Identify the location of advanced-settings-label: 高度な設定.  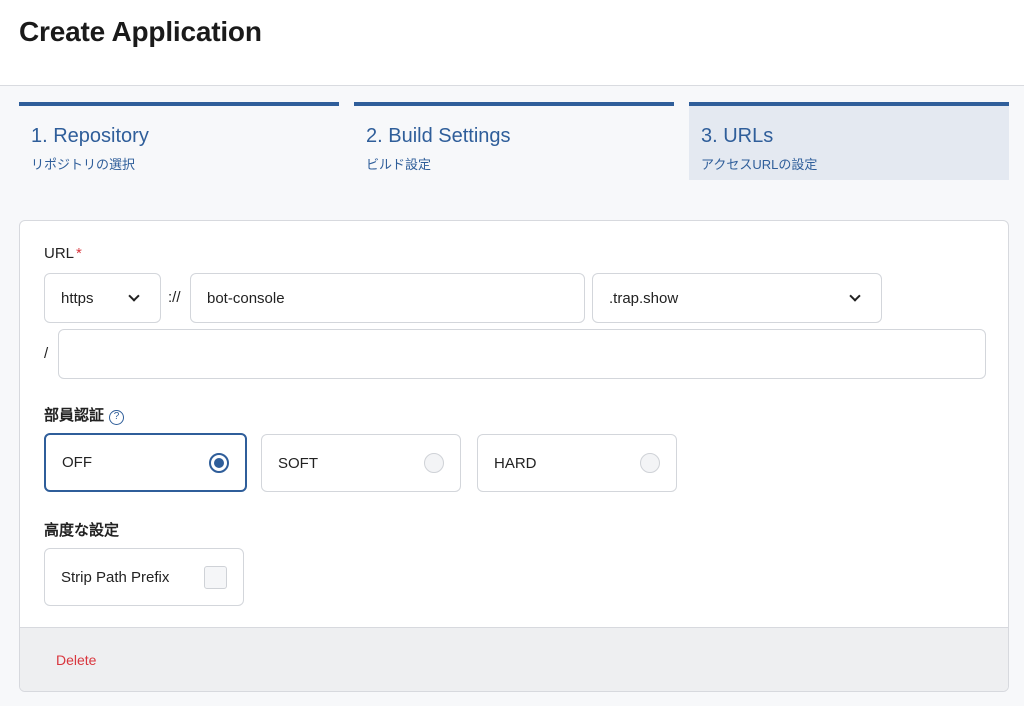
(82, 530).